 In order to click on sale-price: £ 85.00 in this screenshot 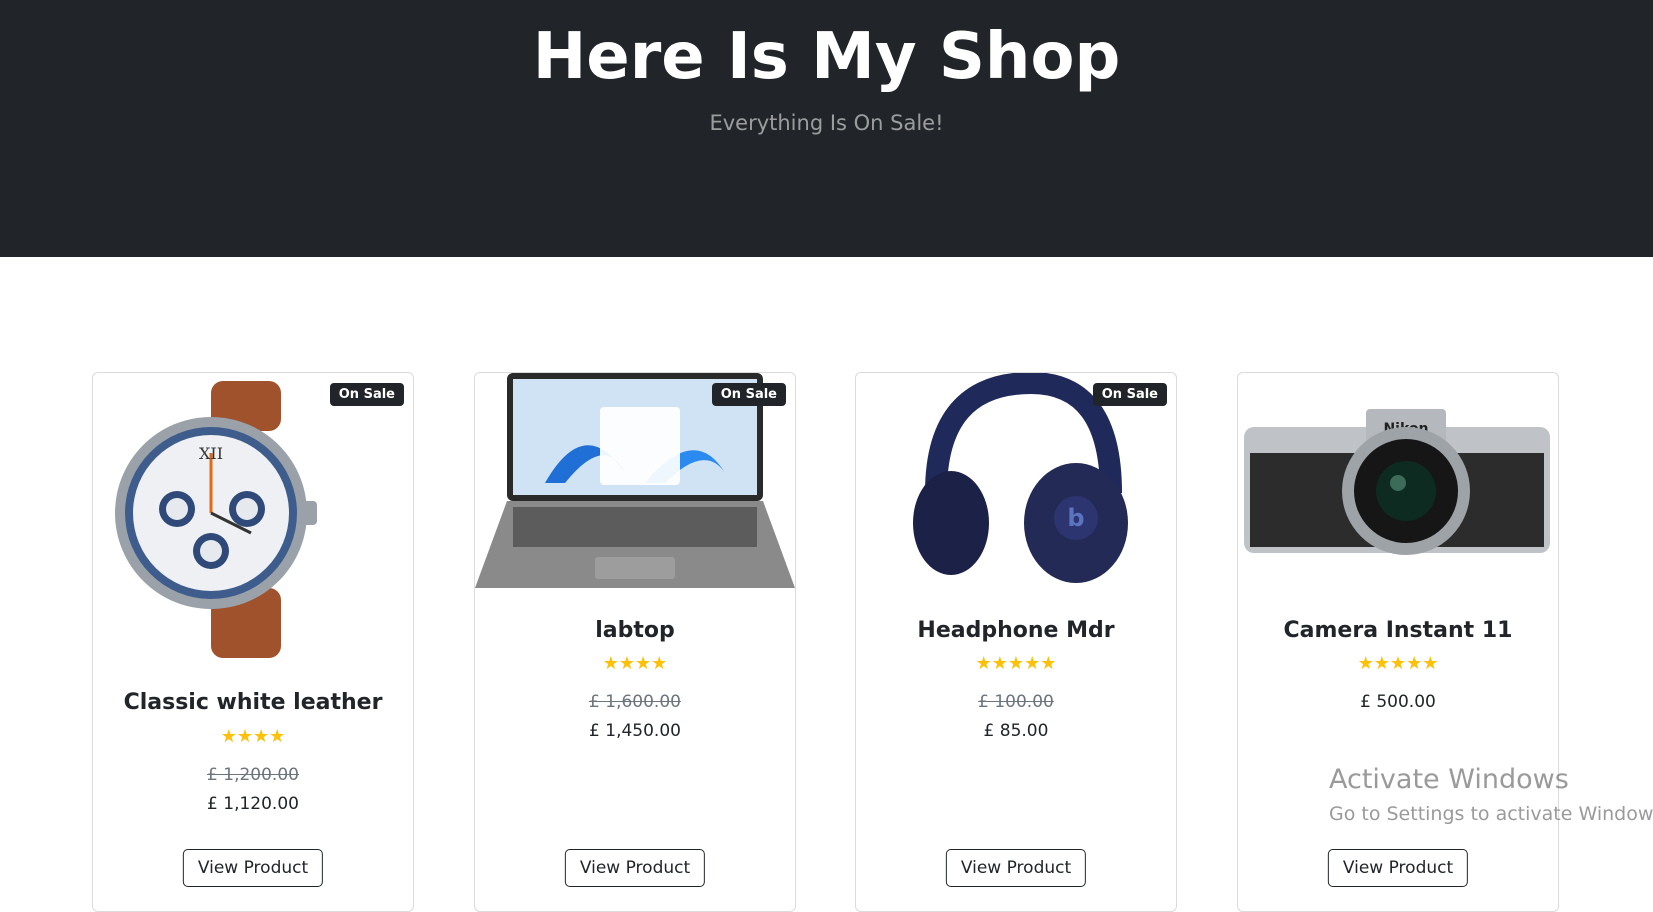, I will do `click(1016, 731)`.